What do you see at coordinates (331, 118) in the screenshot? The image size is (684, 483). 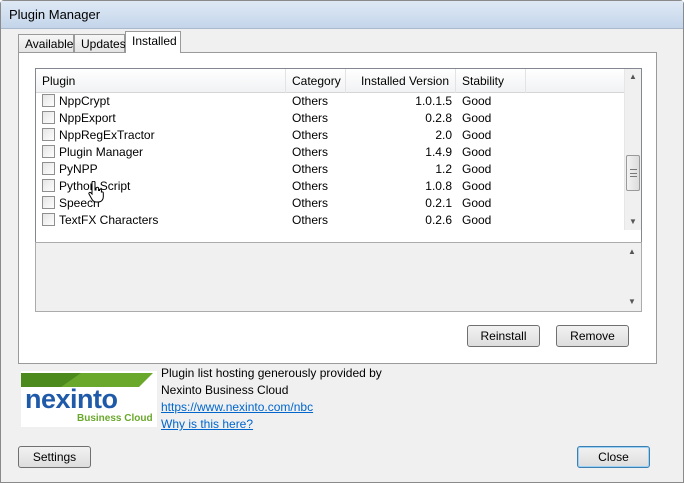 I see `table-row: NppExport Others 0.2.8 Good` at bounding box center [331, 118].